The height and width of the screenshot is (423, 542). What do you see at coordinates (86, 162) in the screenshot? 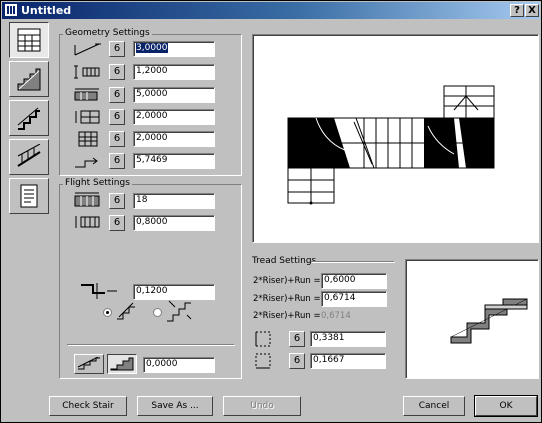
I see `walking-line-icon` at bounding box center [86, 162].